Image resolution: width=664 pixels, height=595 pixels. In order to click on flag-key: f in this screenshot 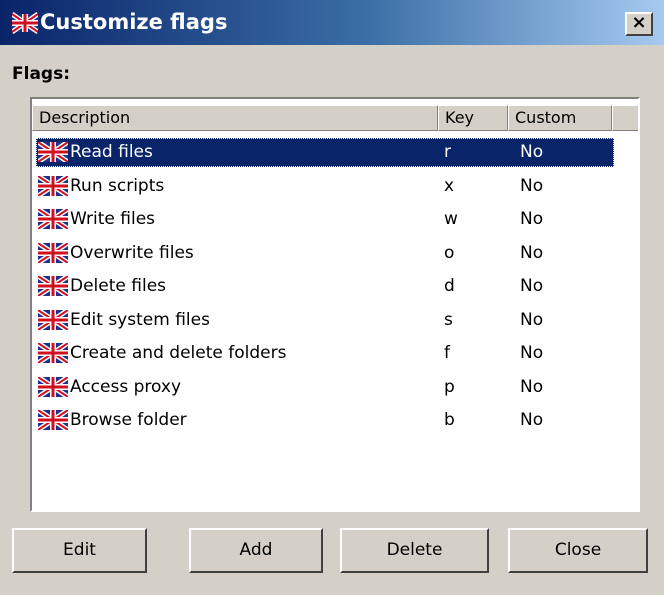, I will do `click(447, 353)`.